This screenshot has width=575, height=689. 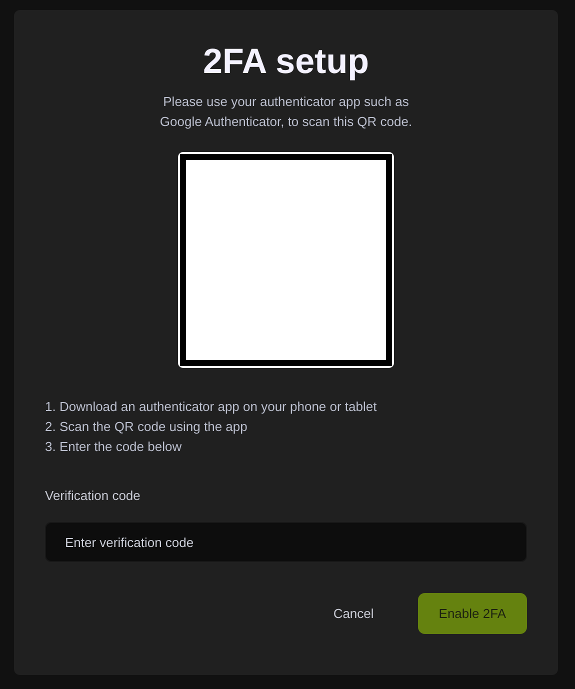 I want to click on step-text: 1. Download an authenticator app on your phone or tablet, so click(x=211, y=407).